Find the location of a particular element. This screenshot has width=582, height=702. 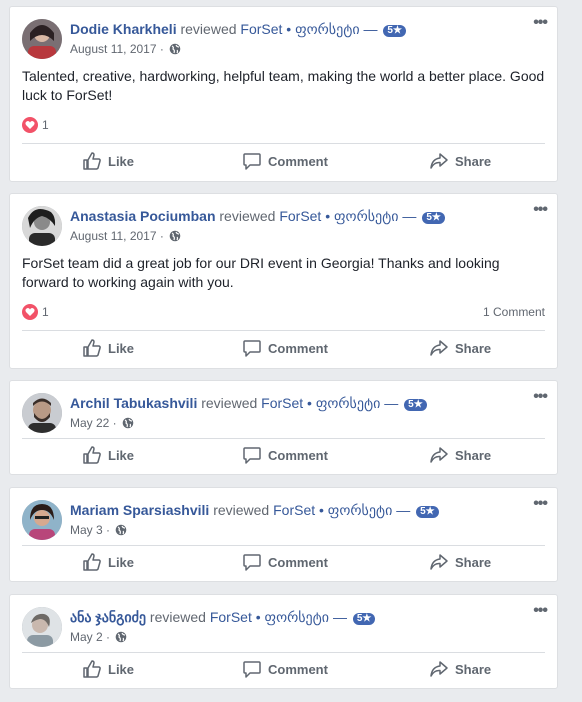

post-meta: May 2 · is located at coordinates (98, 637).